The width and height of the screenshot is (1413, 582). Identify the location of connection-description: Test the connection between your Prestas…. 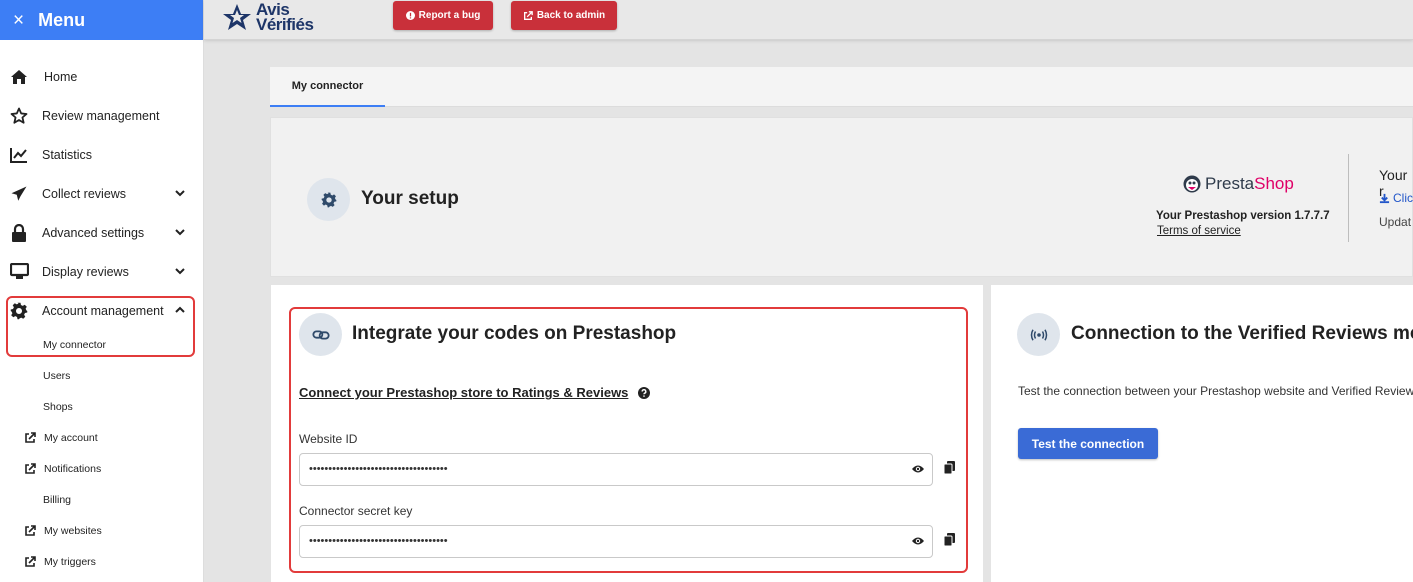
(1215, 391).